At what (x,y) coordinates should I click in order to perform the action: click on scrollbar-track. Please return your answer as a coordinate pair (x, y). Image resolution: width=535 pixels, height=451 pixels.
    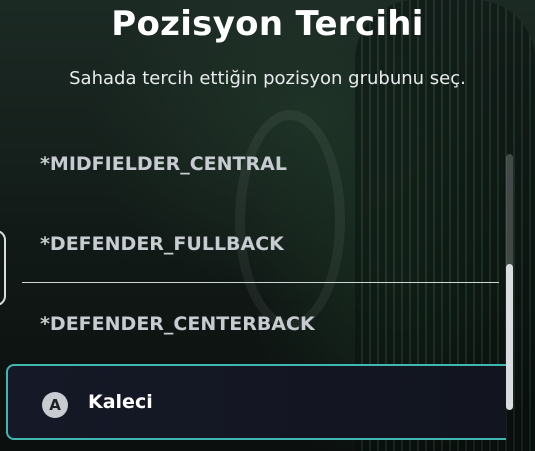
    Looking at the image, I should click on (509, 282).